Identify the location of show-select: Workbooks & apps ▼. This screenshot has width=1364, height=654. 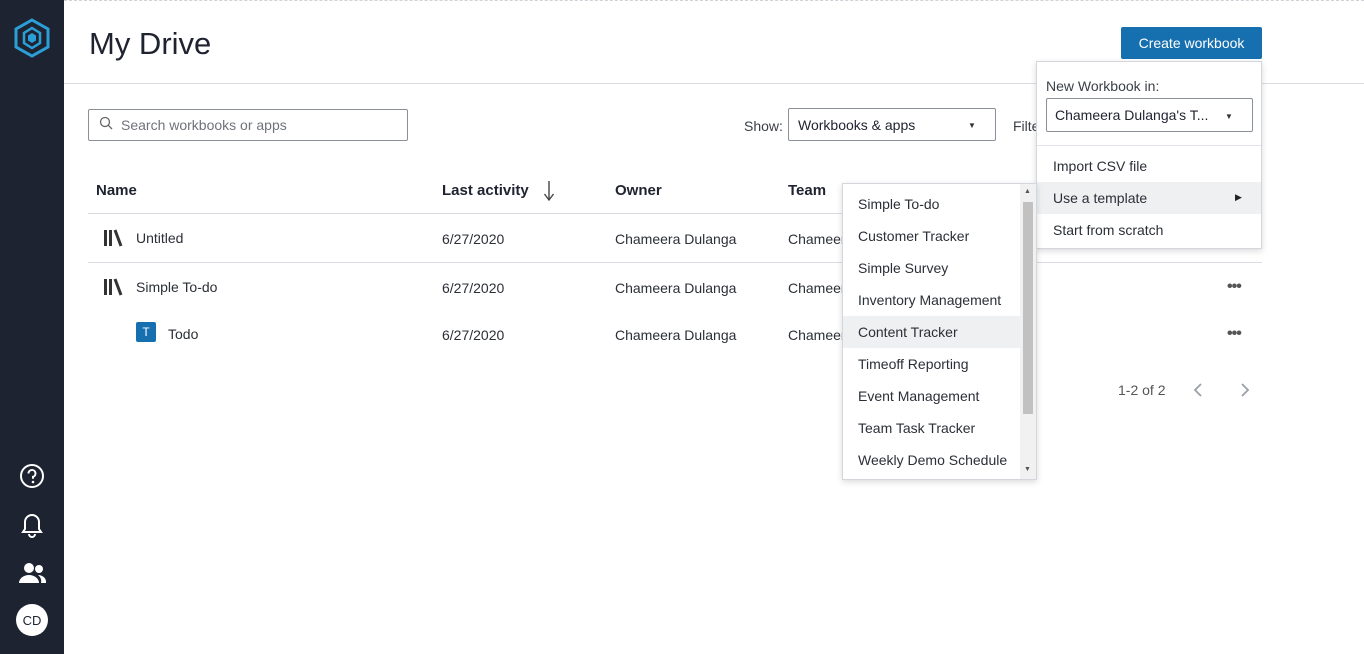
(892, 124).